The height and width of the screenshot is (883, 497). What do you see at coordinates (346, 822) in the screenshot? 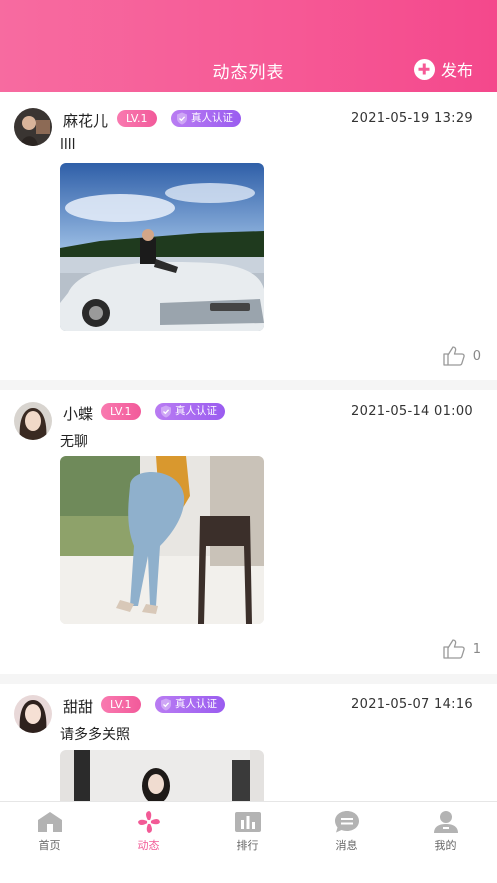
I see `message-icon` at bounding box center [346, 822].